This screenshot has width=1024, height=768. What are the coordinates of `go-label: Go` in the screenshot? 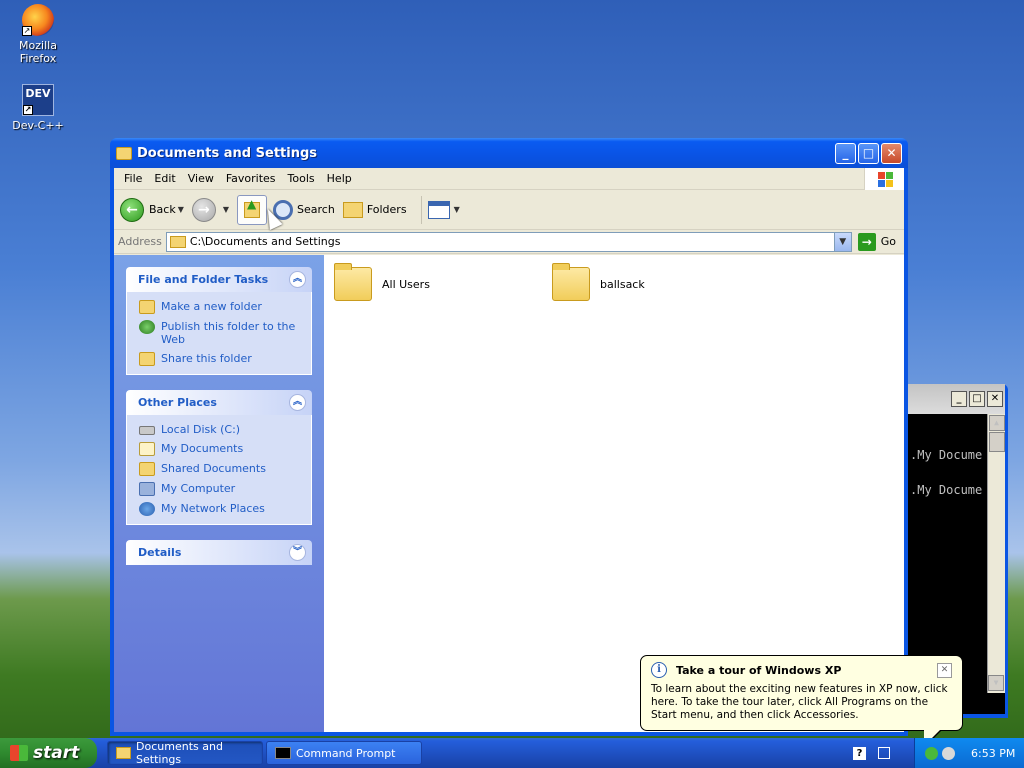 It's located at (888, 241).